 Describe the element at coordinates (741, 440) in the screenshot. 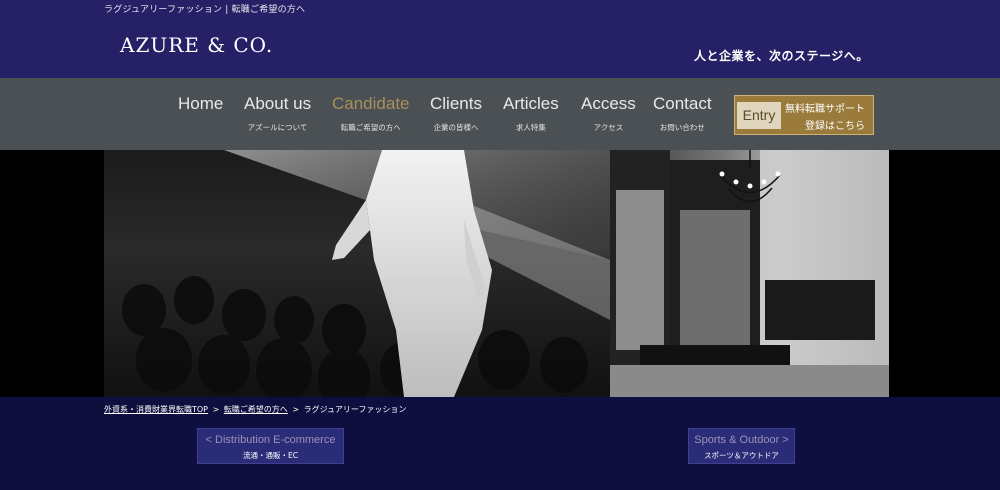

I see `next-category-title: Sports & Outdoor >` at that location.